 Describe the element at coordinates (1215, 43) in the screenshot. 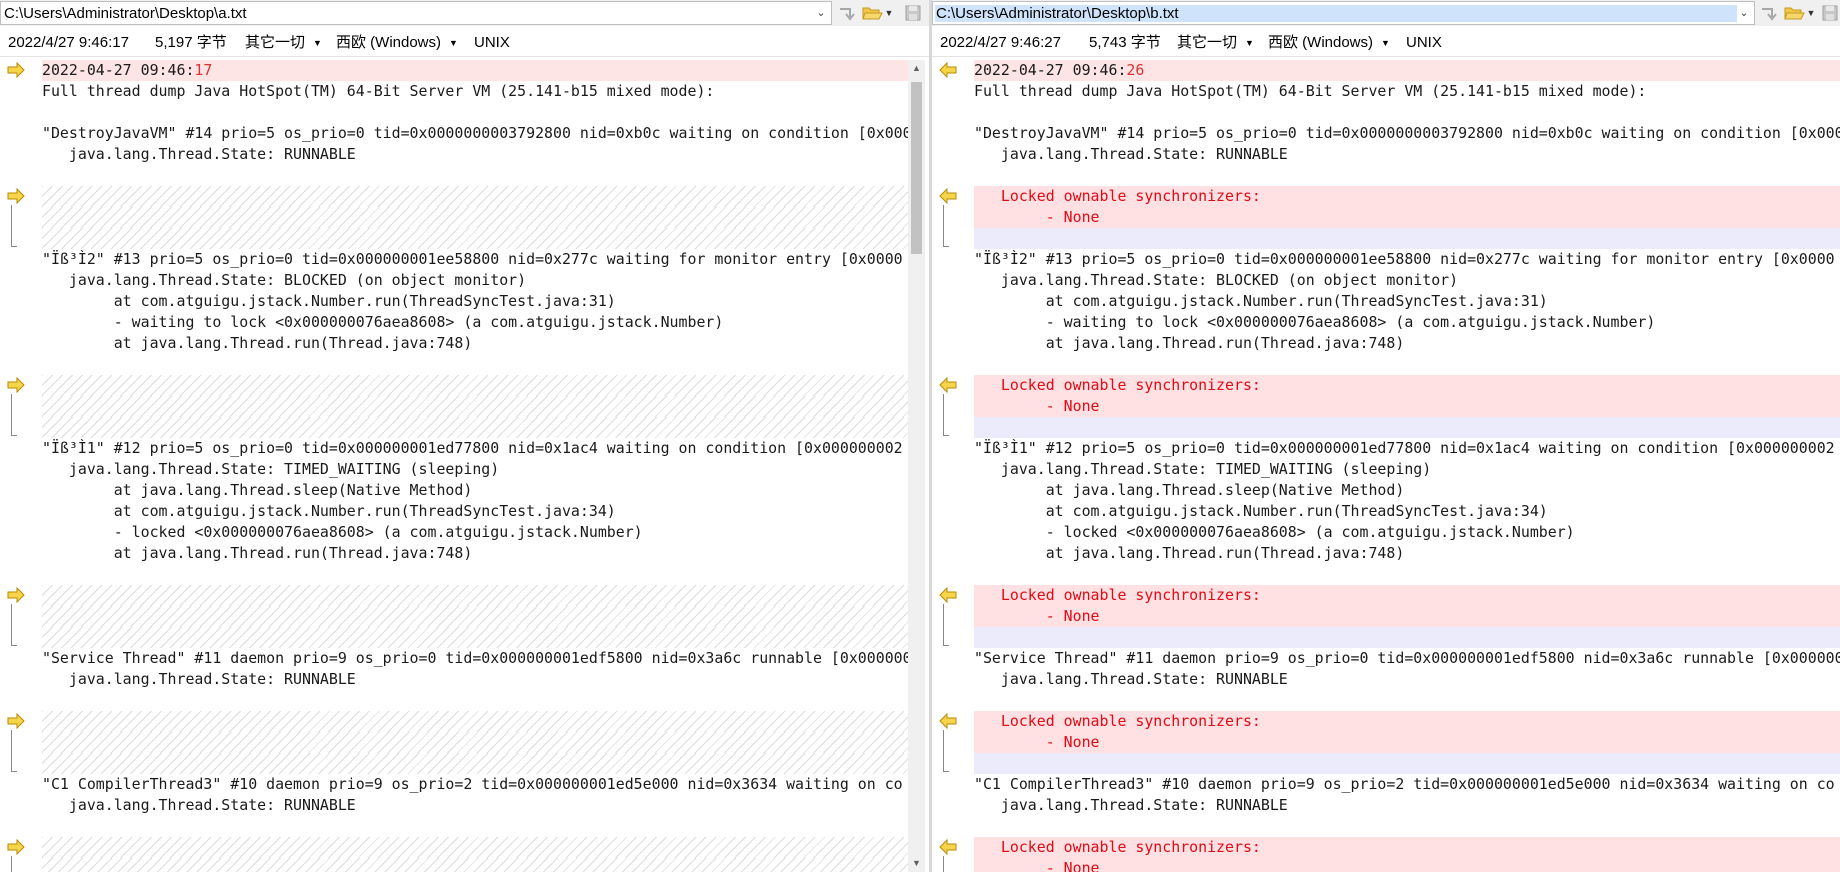

I see `right-filter-dropdown: 其它一切 ▼` at that location.